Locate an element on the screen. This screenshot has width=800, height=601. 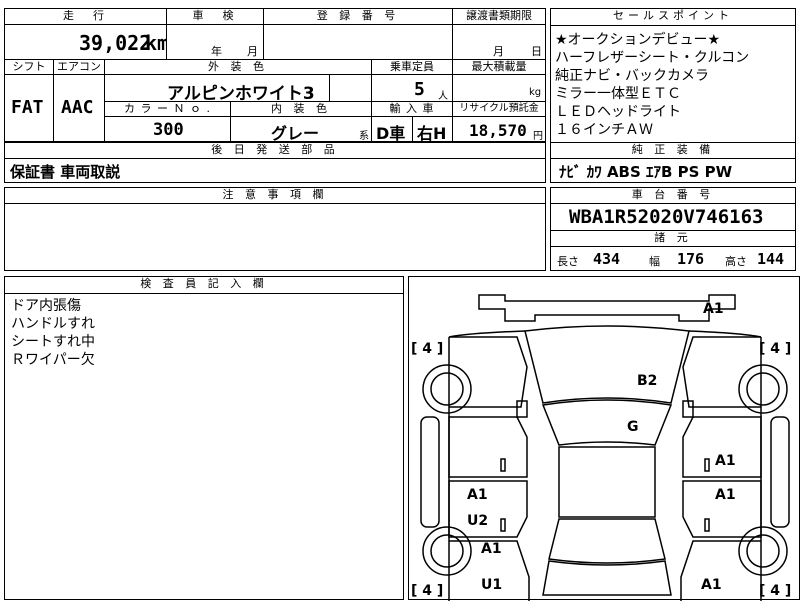
spec-height-value: 144 is located at coordinates (771, 259).